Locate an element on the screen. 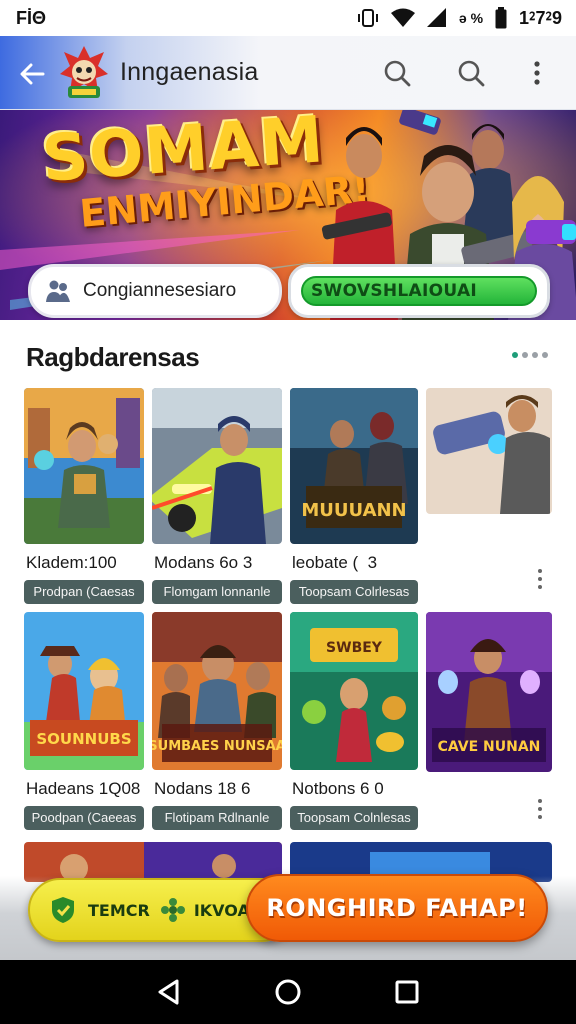  card-art-text: SOUNNUBS is located at coordinates (83, 739).